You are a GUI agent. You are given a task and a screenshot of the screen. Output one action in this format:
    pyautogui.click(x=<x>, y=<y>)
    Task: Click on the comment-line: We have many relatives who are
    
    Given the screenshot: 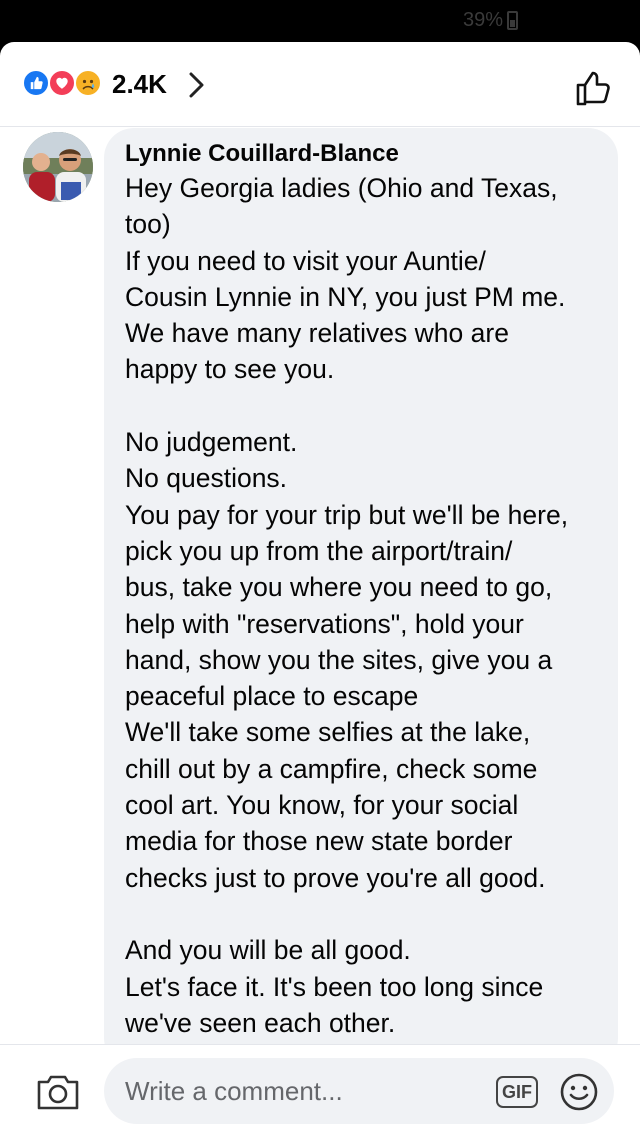 What is the action you would take?
    pyautogui.click(x=317, y=333)
    